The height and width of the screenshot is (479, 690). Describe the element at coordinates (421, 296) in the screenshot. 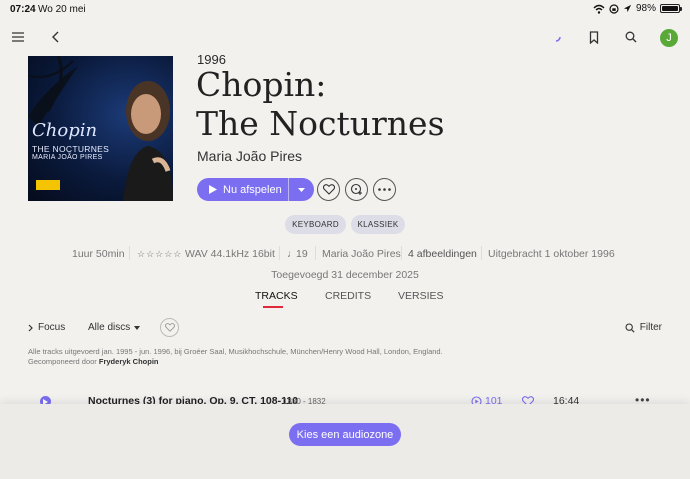

I see `tab-versies: VERSIES` at that location.